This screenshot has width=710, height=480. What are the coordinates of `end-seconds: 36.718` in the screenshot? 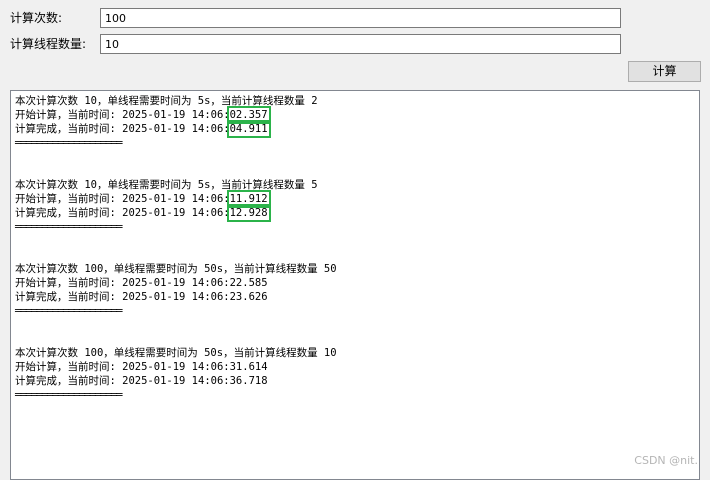 It's located at (248, 381).